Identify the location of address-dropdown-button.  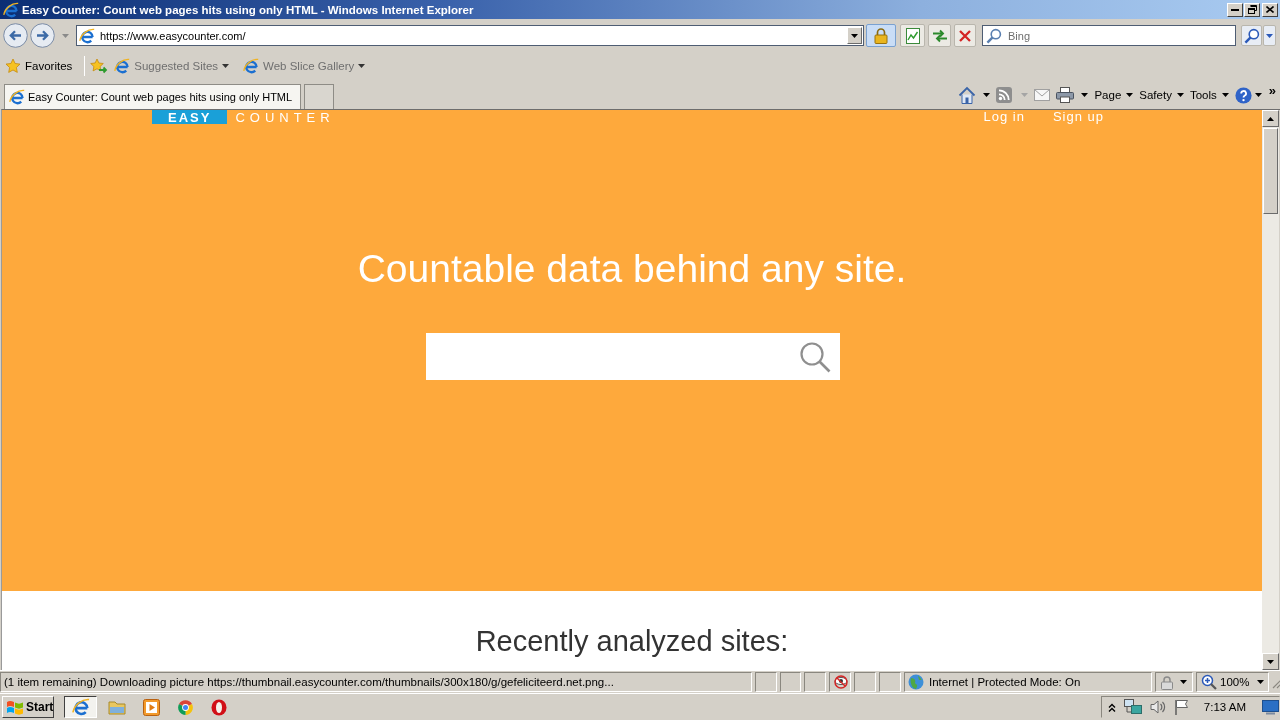
(854, 35).